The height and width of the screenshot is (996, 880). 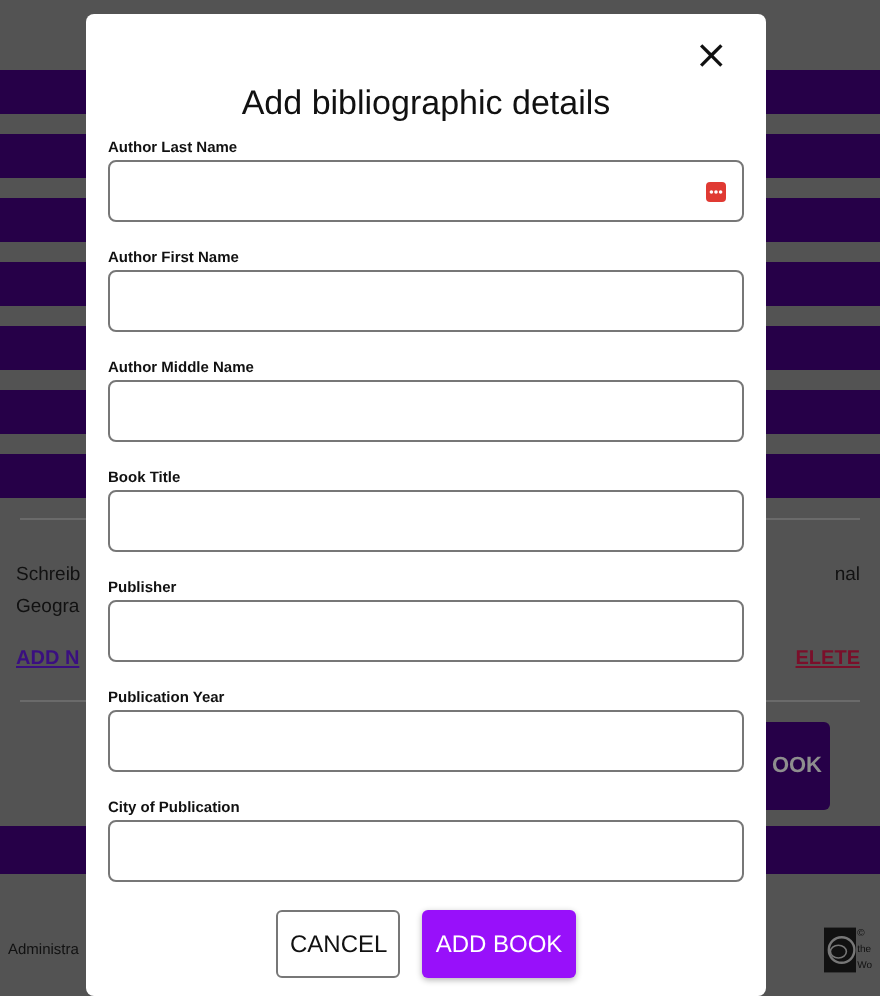 What do you see at coordinates (338, 944) in the screenshot?
I see `cancel-button: CANCEL` at bounding box center [338, 944].